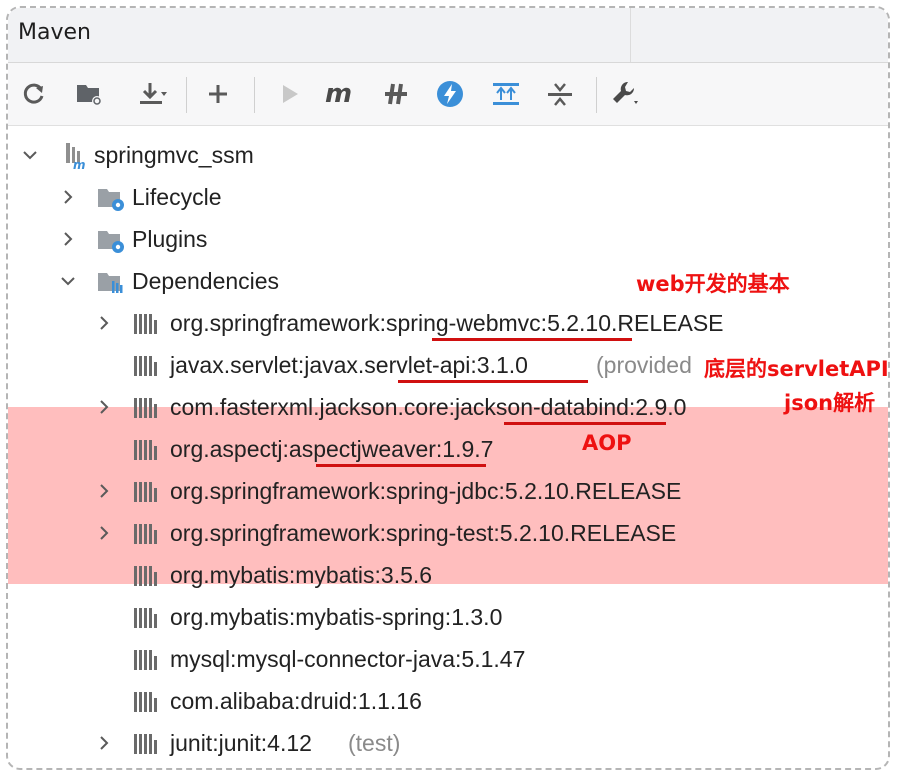 The width and height of the screenshot is (907, 783). I want to click on show-dependencies-icon, so click(506, 94).